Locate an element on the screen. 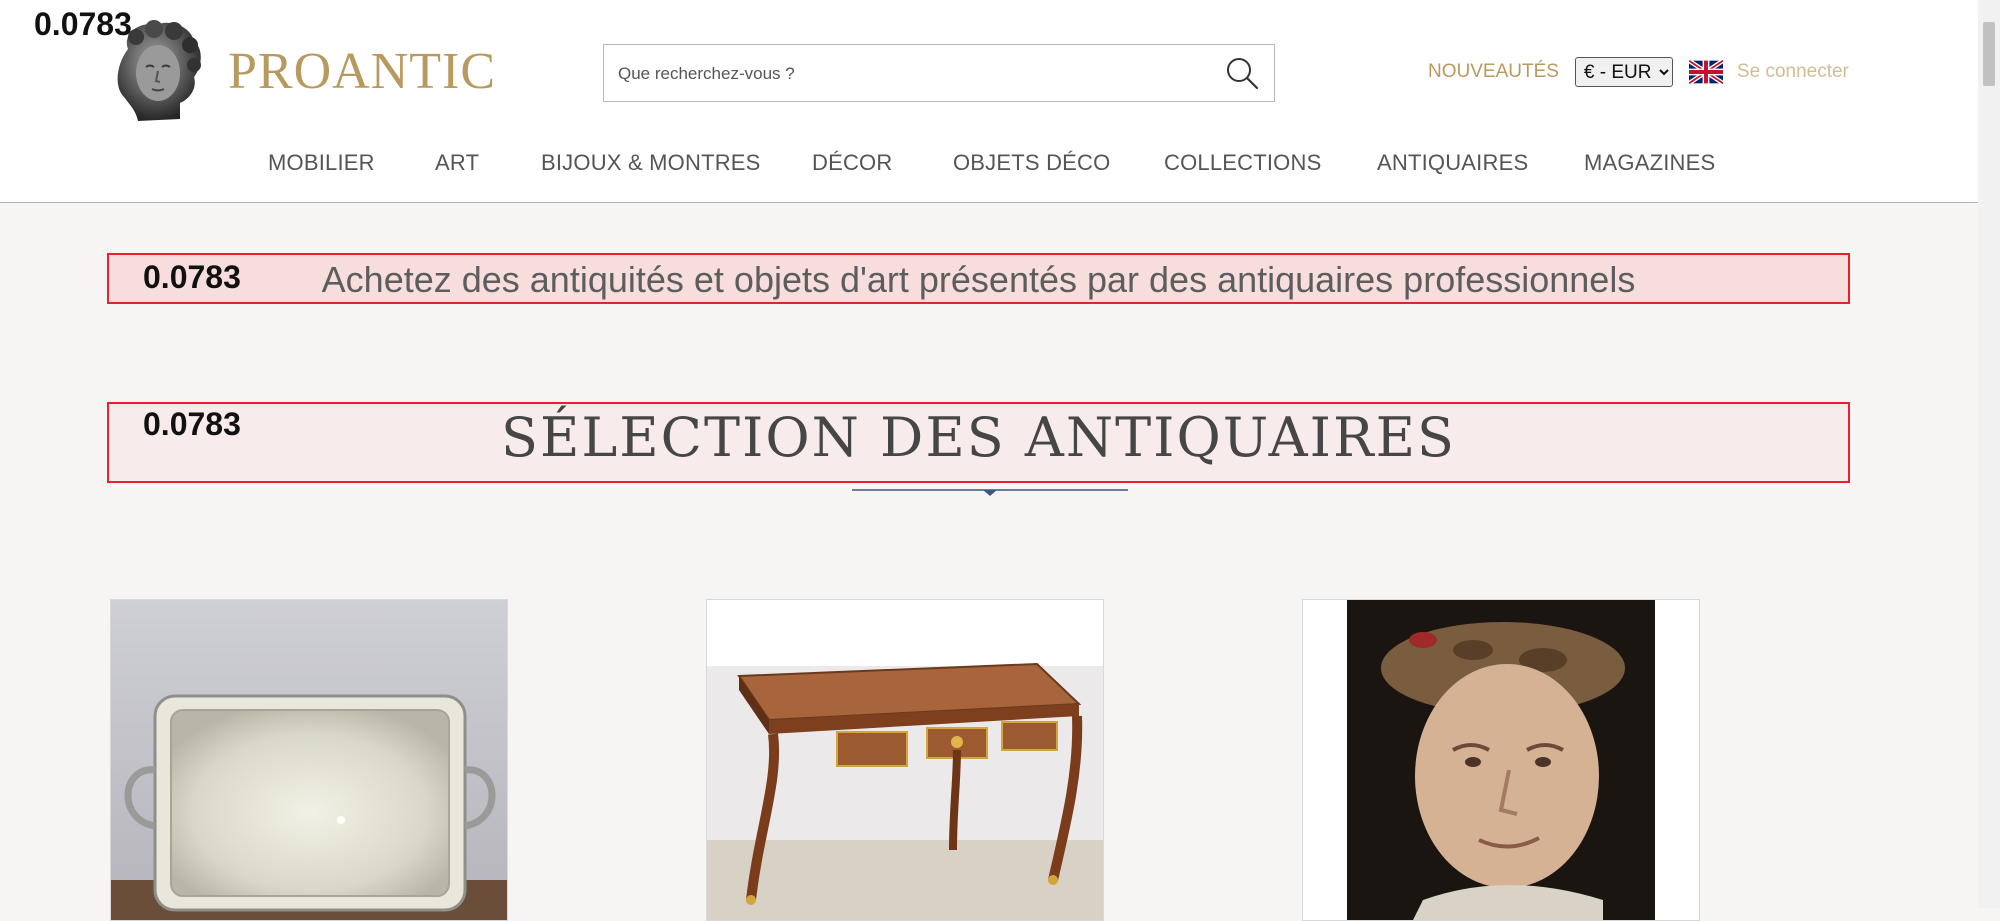 The height and width of the screenshot is (921, 2000). louis-xv-desk-image is located at coordinates (905, 760).